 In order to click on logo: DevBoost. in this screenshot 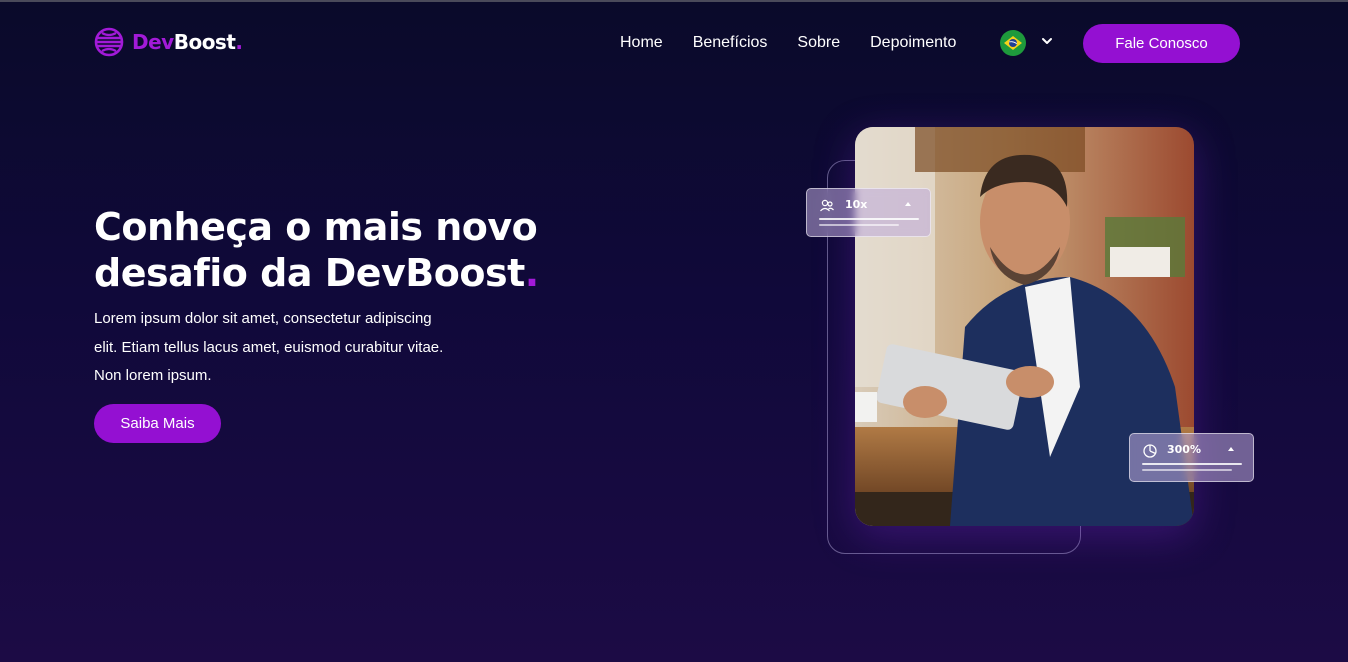, I will do `click(168, 42)`.